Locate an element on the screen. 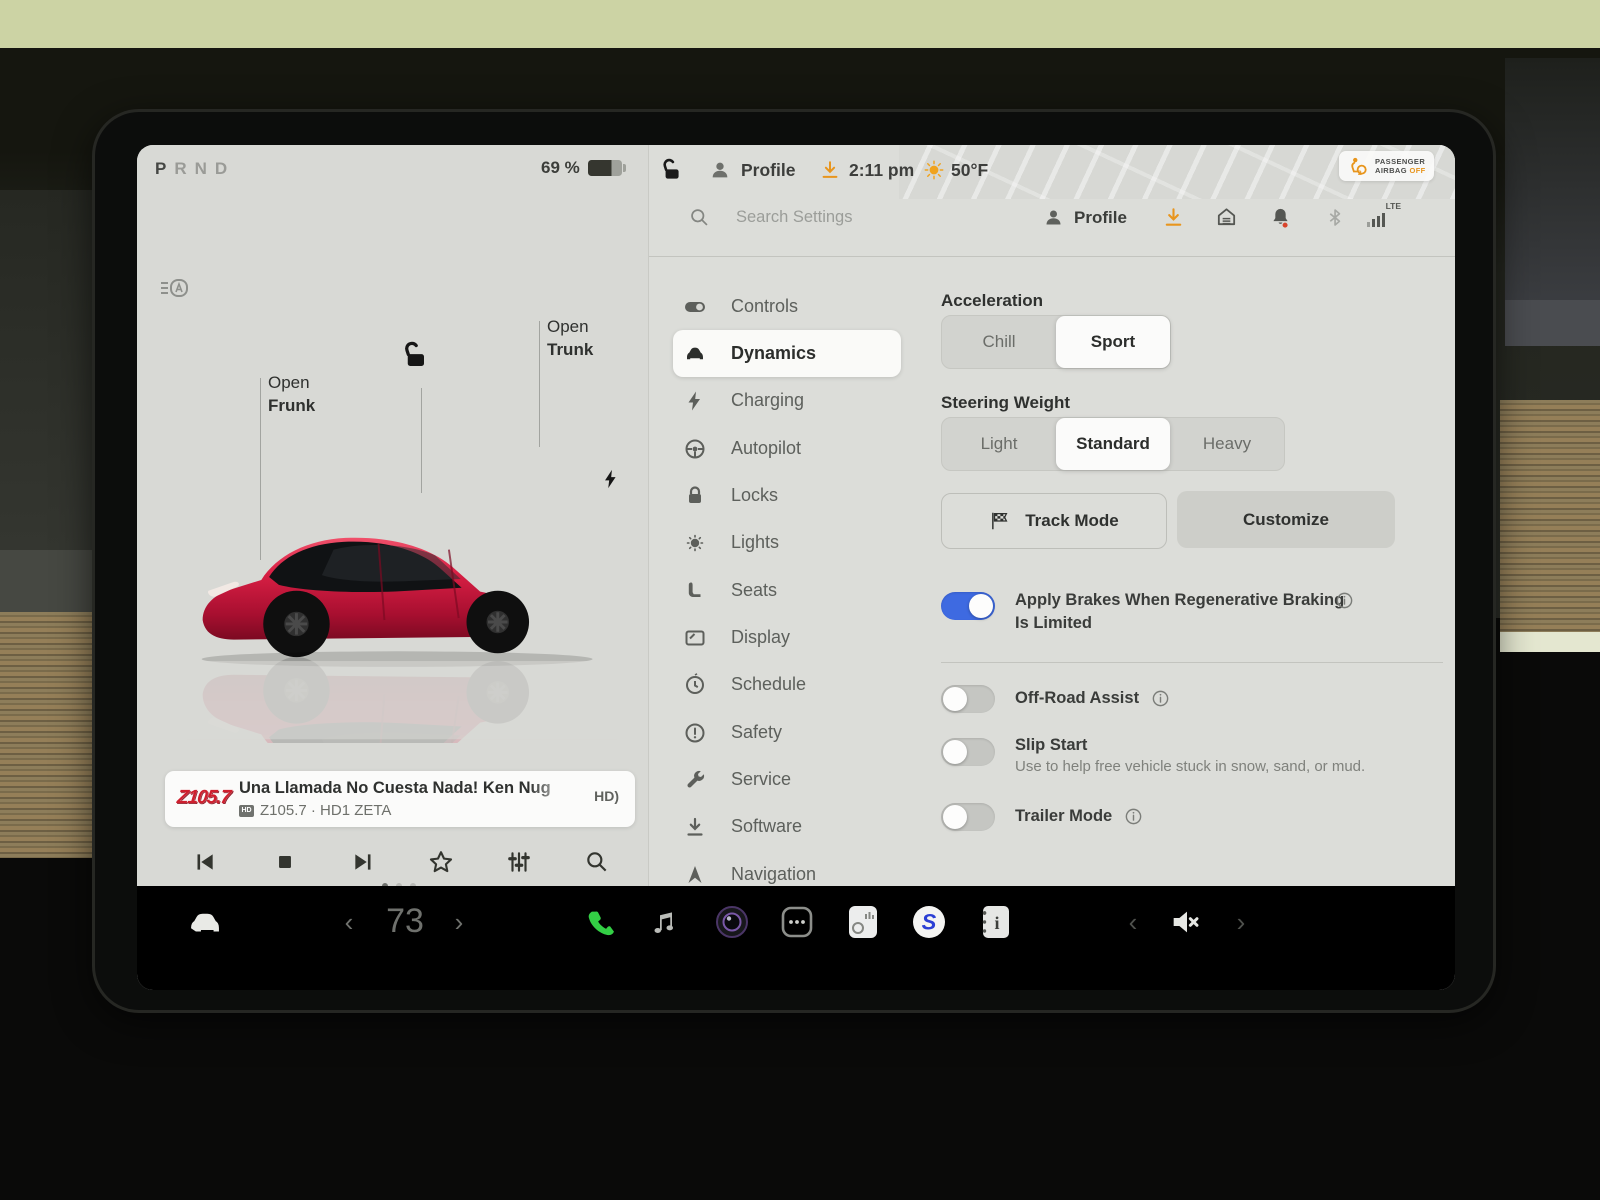 The image size is (1600, 1200). signal-bars-icon is located at coordinates (1376, 220).